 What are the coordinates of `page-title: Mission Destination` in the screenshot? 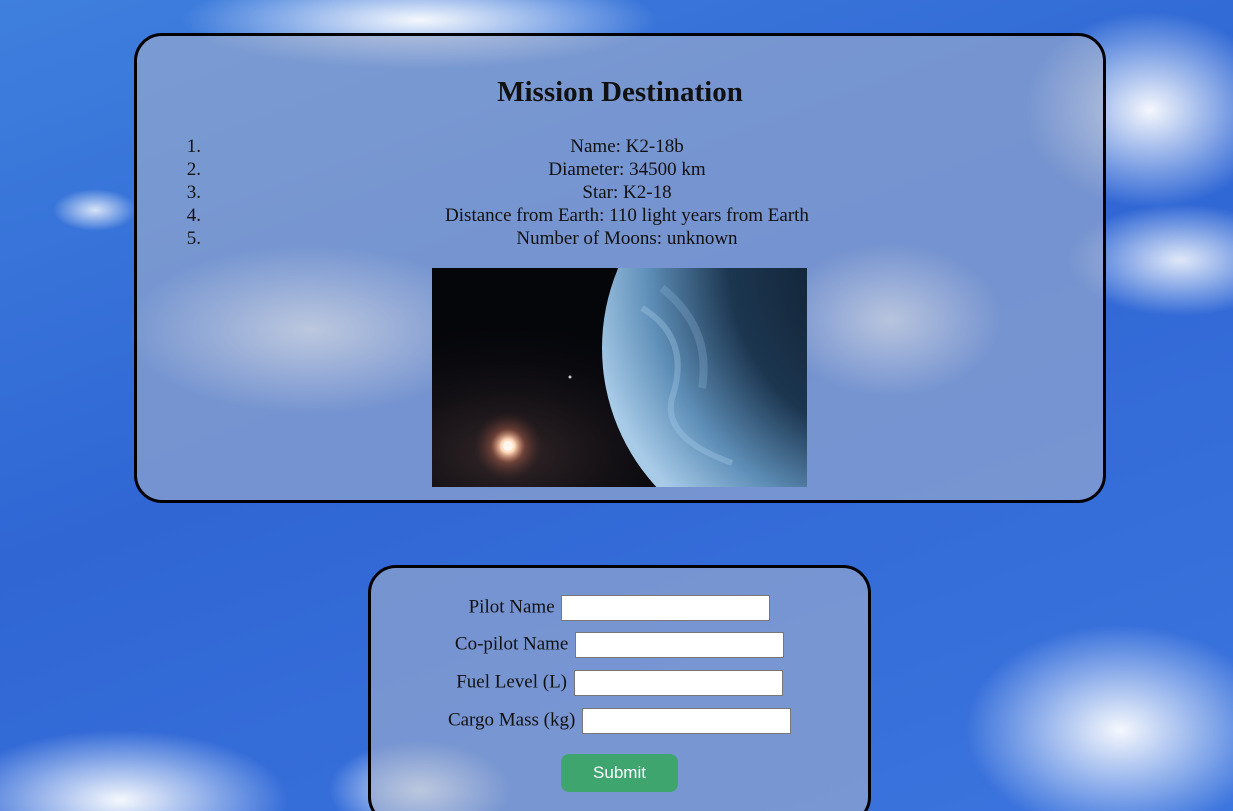 It's located at (620, 92).